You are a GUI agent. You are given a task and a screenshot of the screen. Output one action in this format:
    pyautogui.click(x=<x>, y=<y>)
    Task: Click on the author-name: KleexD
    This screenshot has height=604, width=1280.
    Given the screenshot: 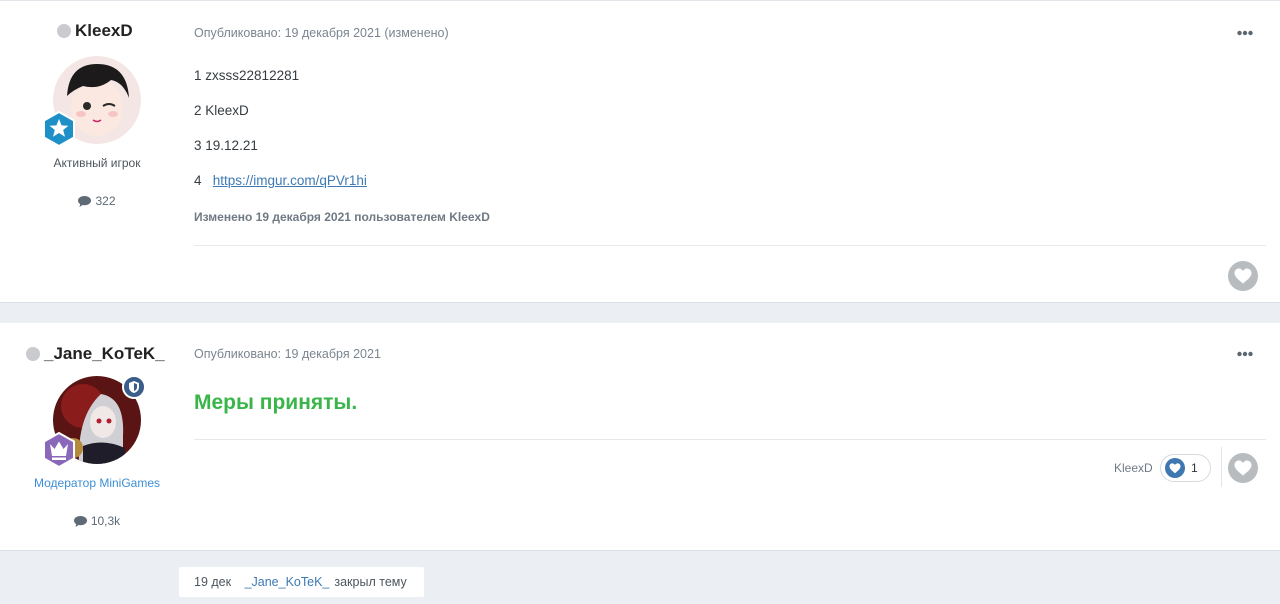 What is the action you would take?
    pyautogui.click(x=95, y=31)
    